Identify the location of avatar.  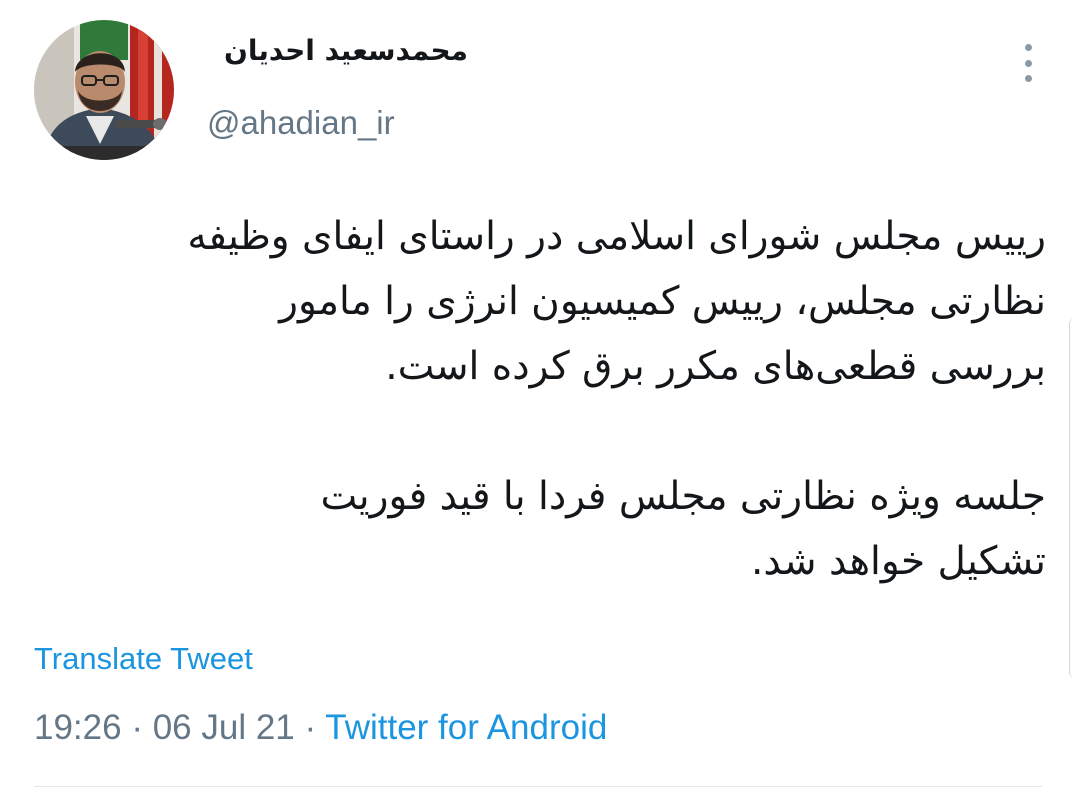
(104, 90).